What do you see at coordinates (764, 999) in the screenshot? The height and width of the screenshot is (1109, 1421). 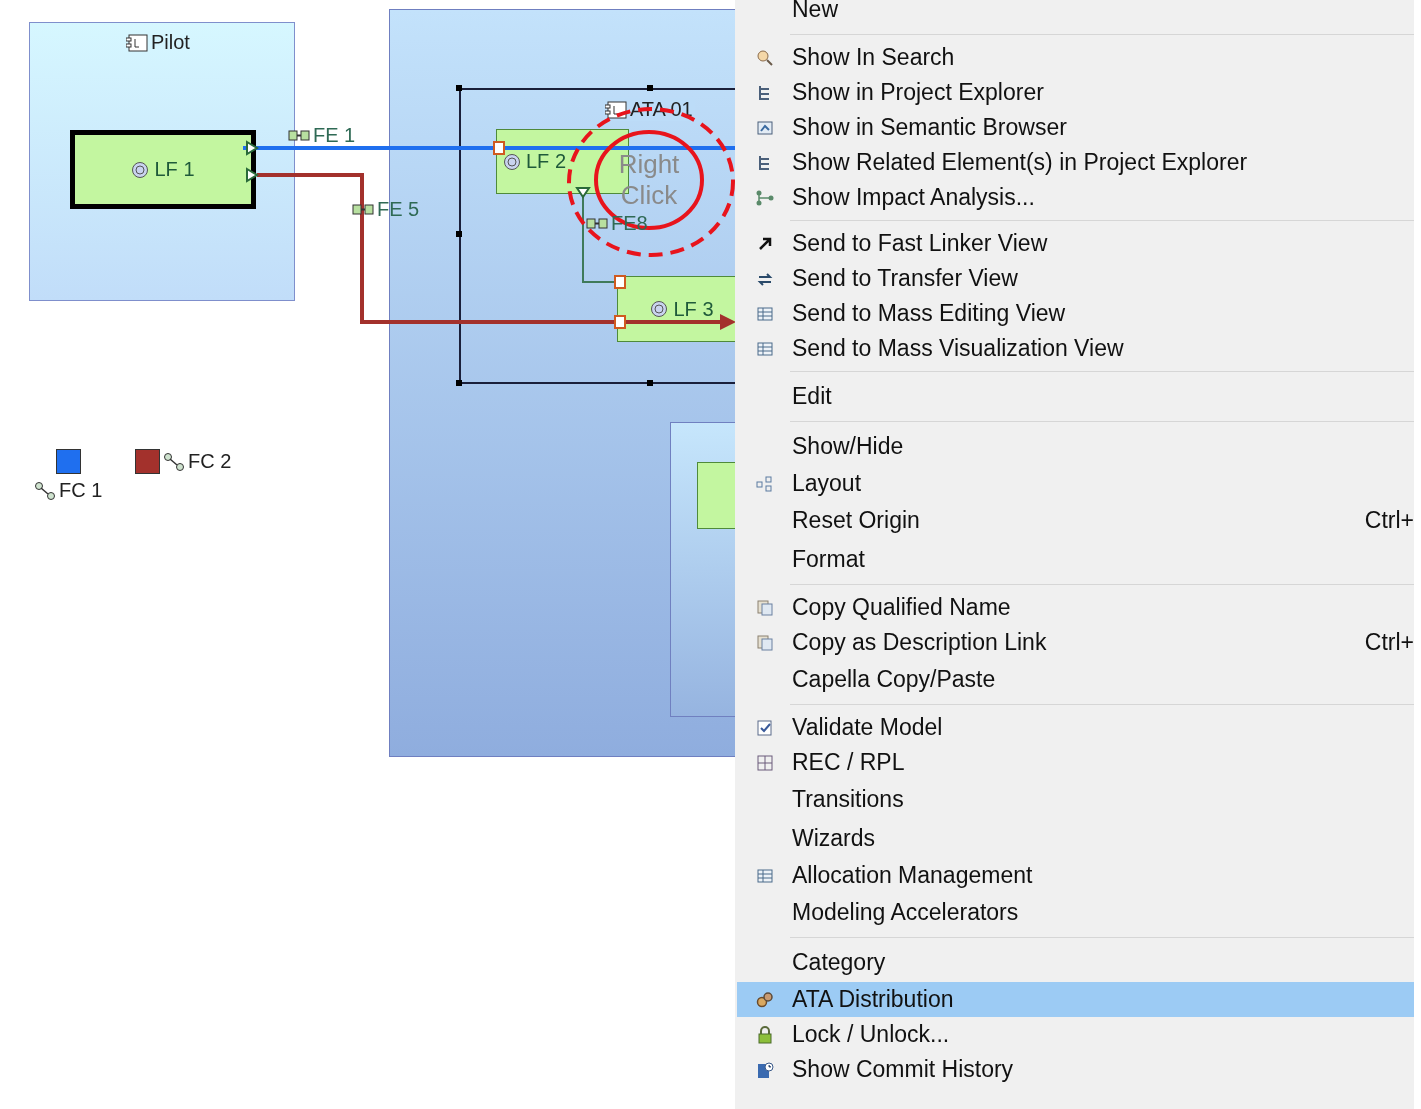 I see `gears-icon` at bounding box center [764, 999].